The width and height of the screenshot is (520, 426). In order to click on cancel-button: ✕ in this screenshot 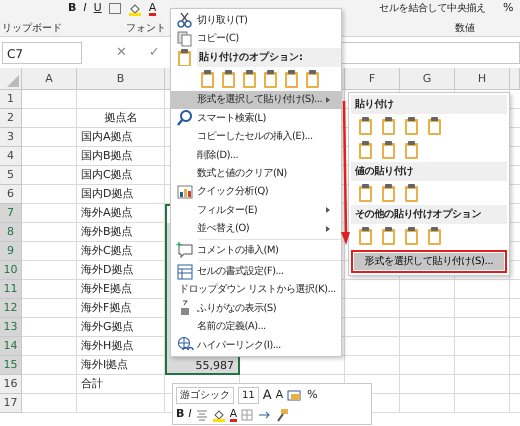, I will do `click(121, 52)`.